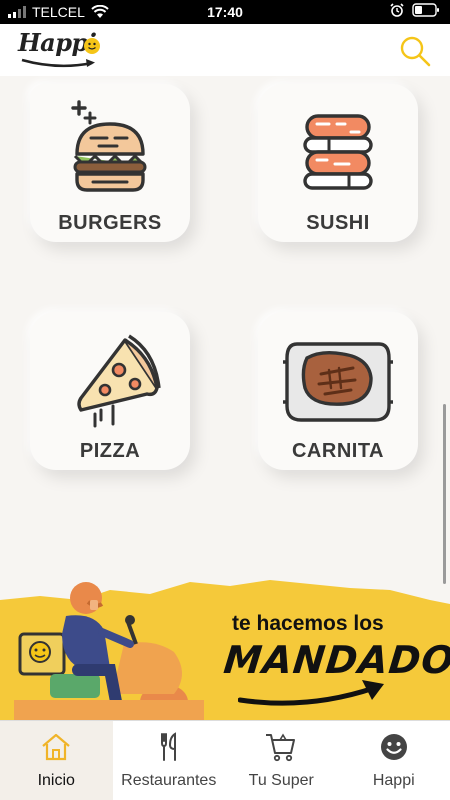 This screenshot has width=450, height=800. I want to click on status-right, so click(415, 10).